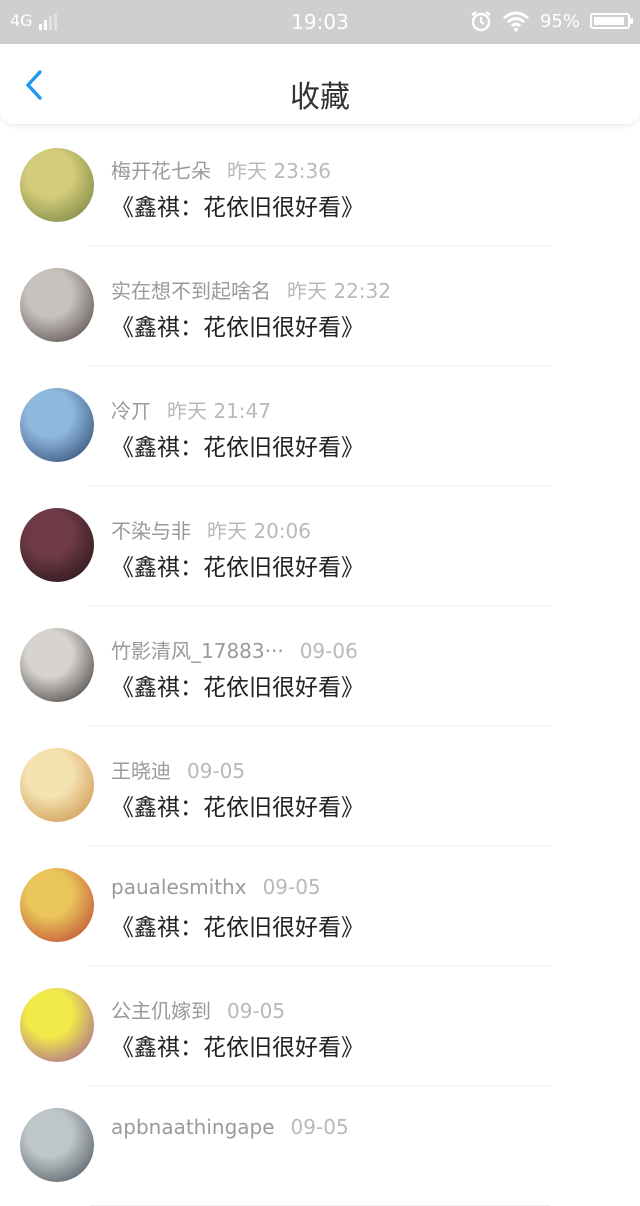 The width and height of the screenshot is (640, 1206). Describe the element at coordinates (191, 291) in the screenshot. I see `user-name: 实在想不到起啥名` at that location.